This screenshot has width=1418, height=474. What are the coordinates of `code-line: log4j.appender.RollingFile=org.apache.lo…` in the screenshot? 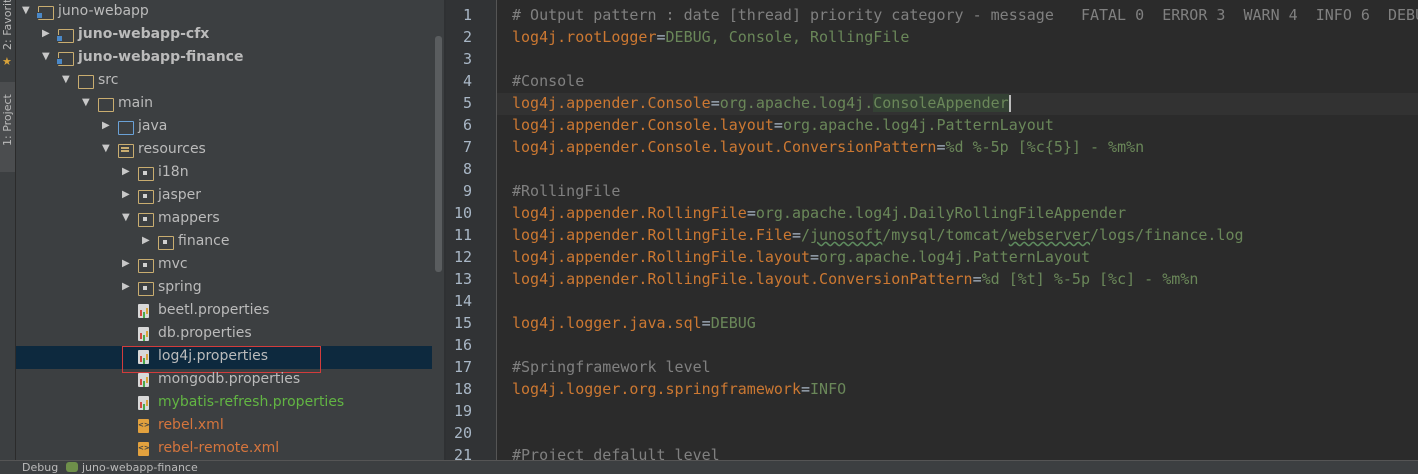 It's located at (819, 213).